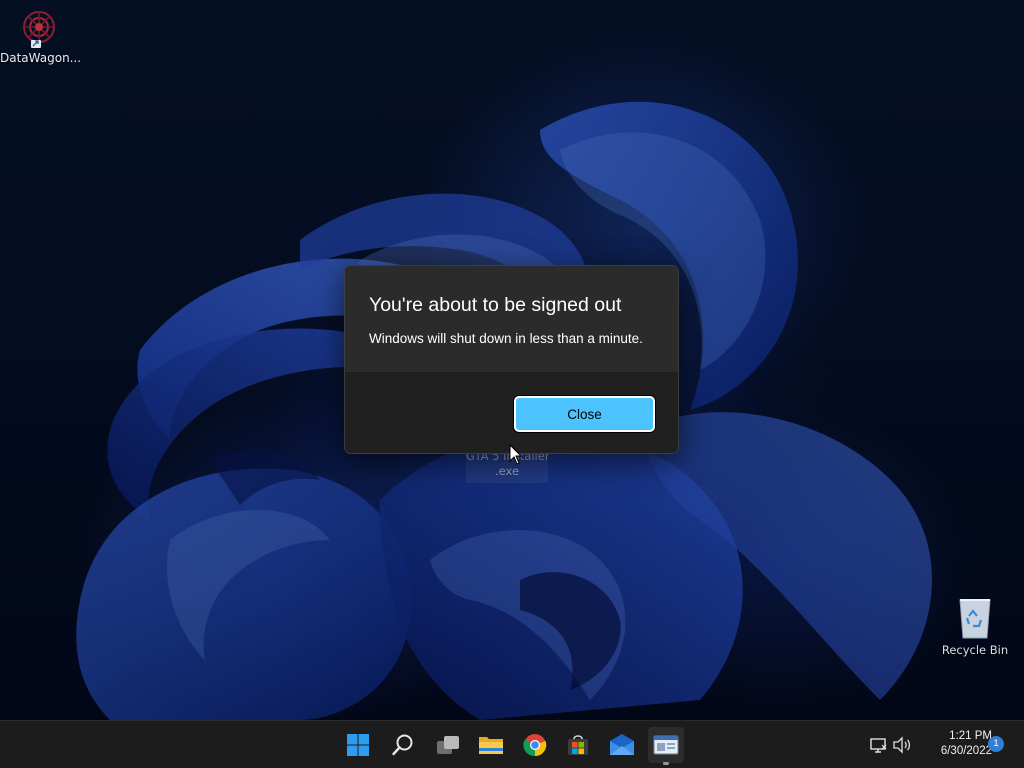 The width and height of the screenshot is (1024, 768). I want to click on store-icon, so click(578, 745).